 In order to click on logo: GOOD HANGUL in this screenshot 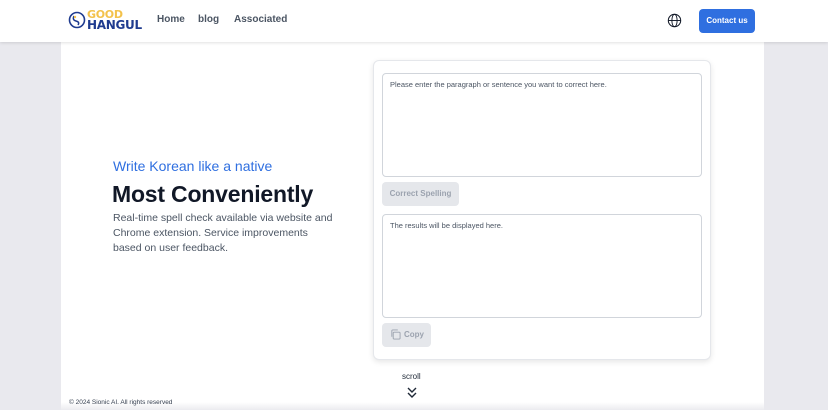, I will do `click(105, 20)`.